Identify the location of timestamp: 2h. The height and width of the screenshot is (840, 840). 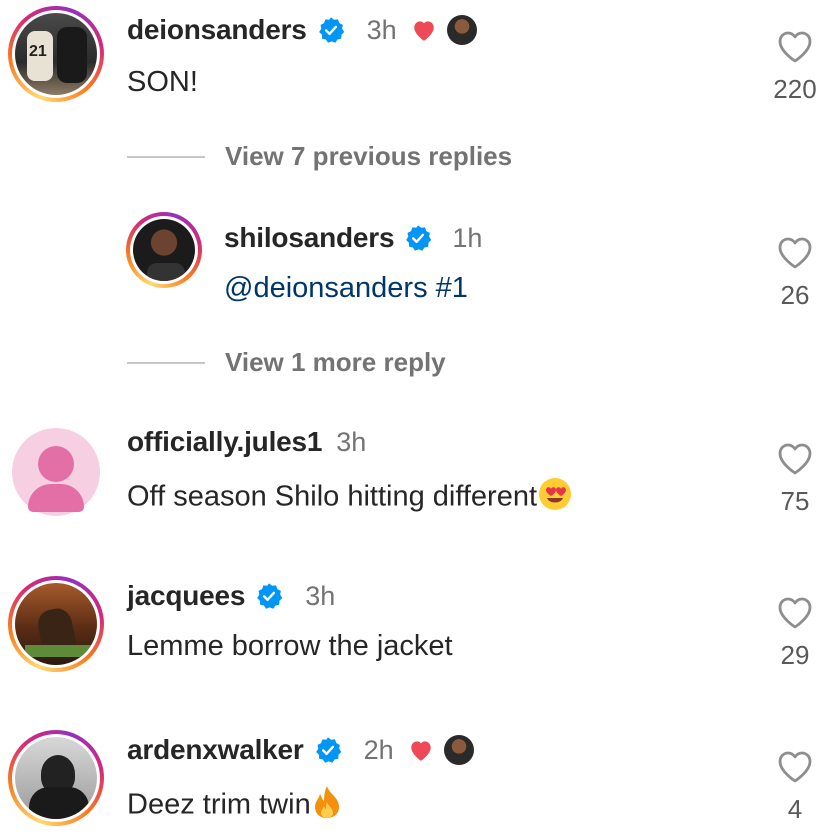
(378, 749).